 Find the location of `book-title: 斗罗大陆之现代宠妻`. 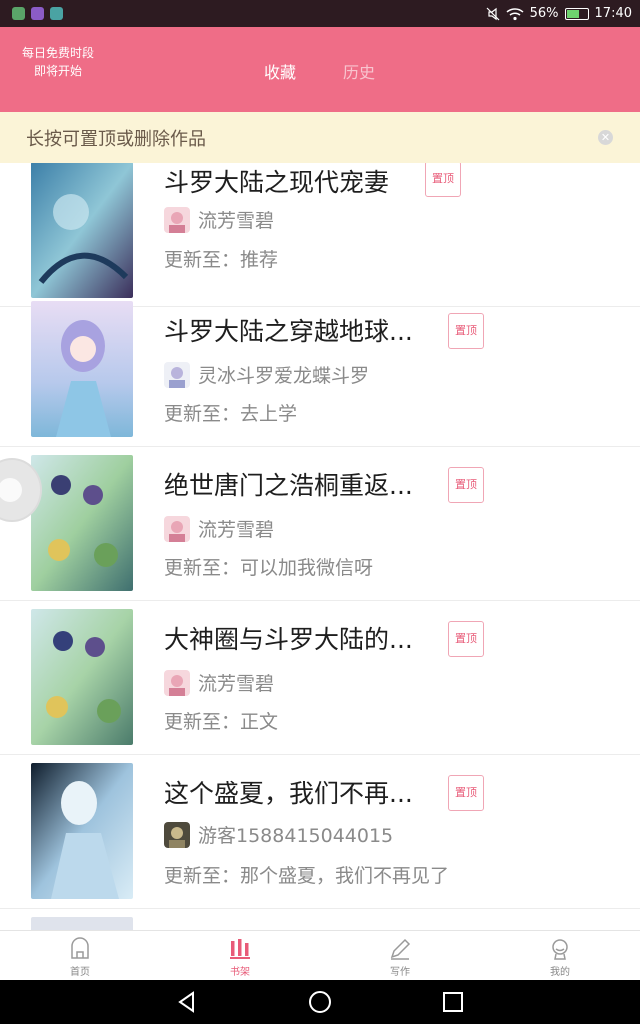

book-title: 斗罗大陆之现代宠妻 is located at coordinates (277, 182).